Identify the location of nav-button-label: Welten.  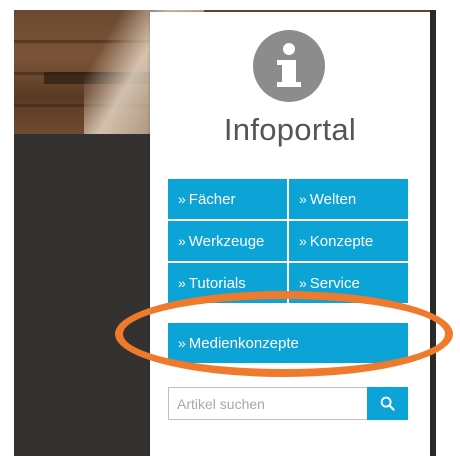
(333, 199).